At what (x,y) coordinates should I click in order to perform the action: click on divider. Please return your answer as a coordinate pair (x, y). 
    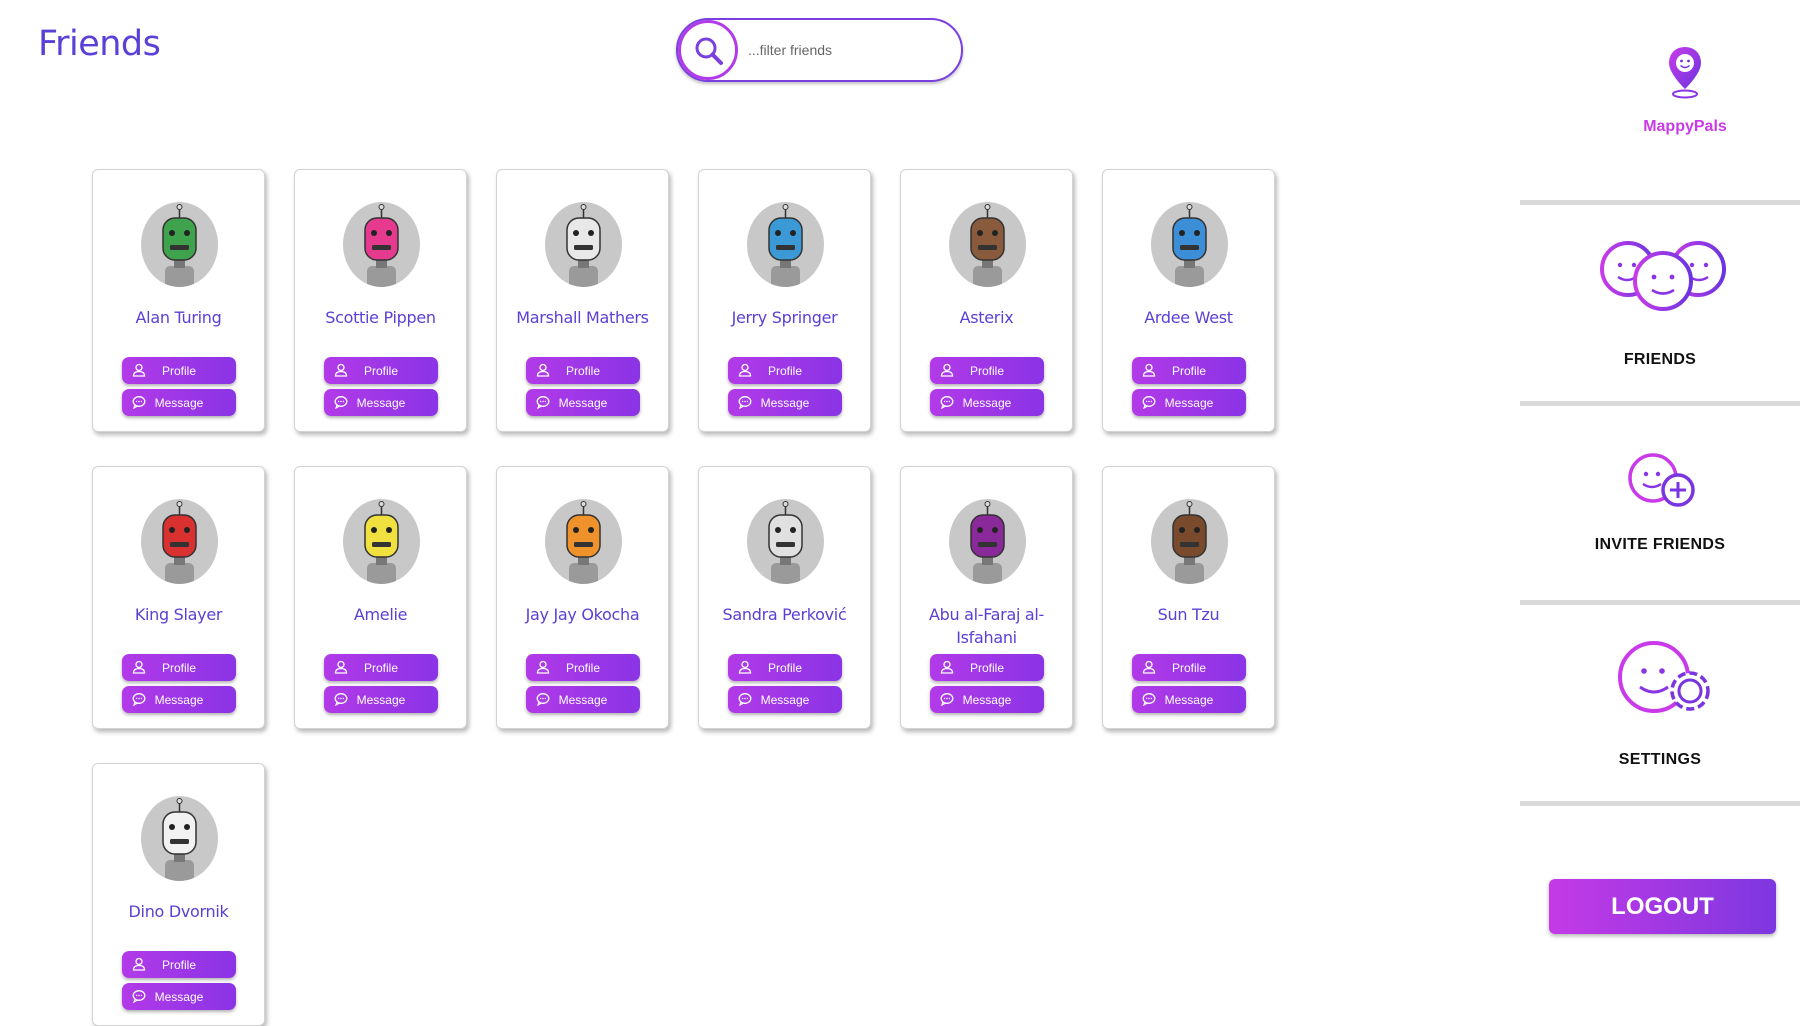
    Looking at the image, I should click on (1660, 803).